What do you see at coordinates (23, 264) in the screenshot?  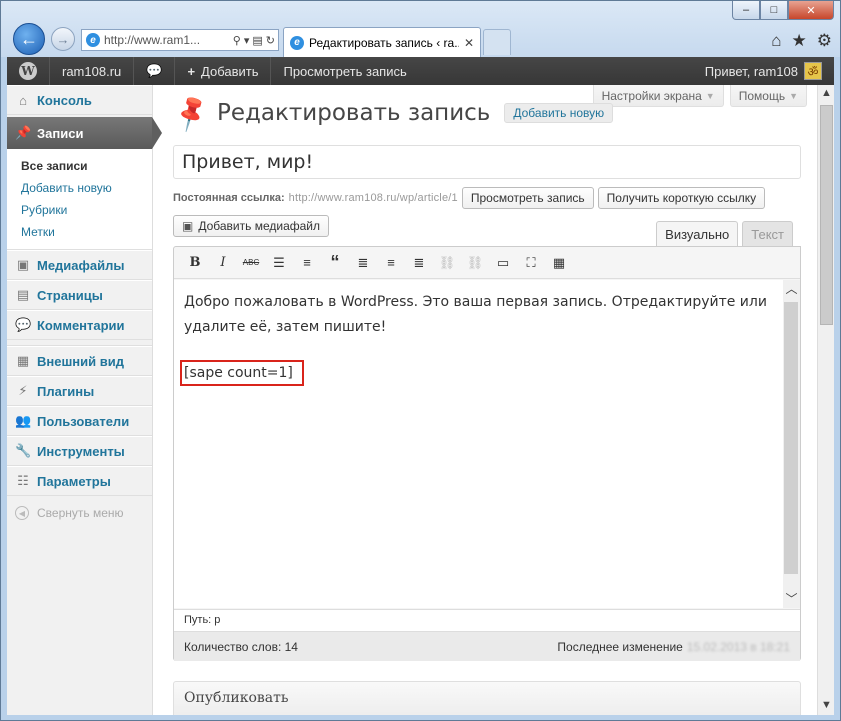 I see `media-icon: ▣` at bounding box center [23, 264].